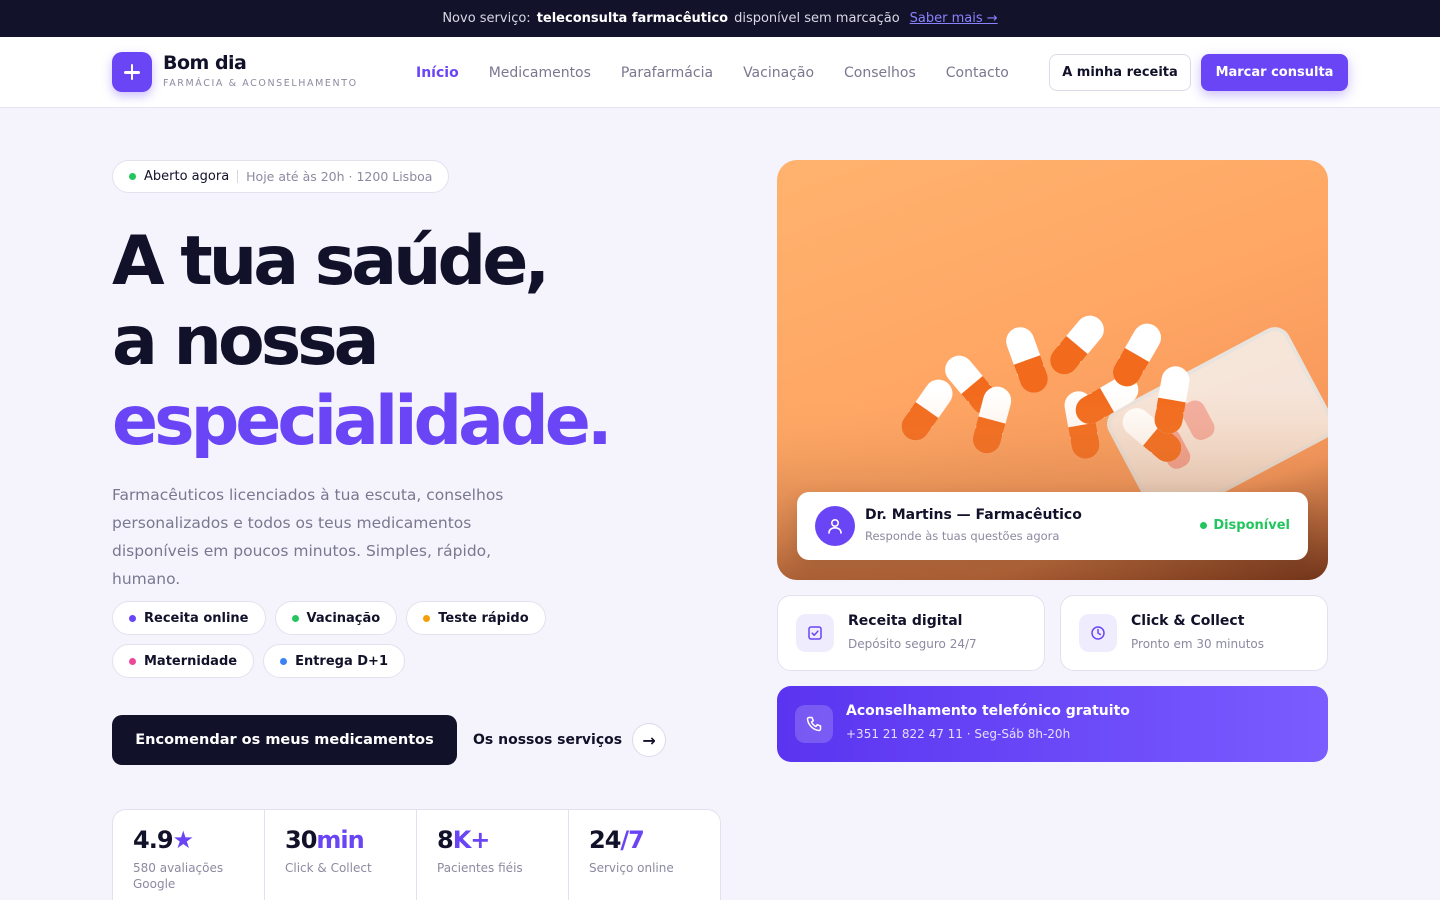 This screenshot has height=900, width=1440. What do you see at coordinates (905, 621) in the screenshot?
I see `card-title: Receita digital` at bounding box center [905, 621].